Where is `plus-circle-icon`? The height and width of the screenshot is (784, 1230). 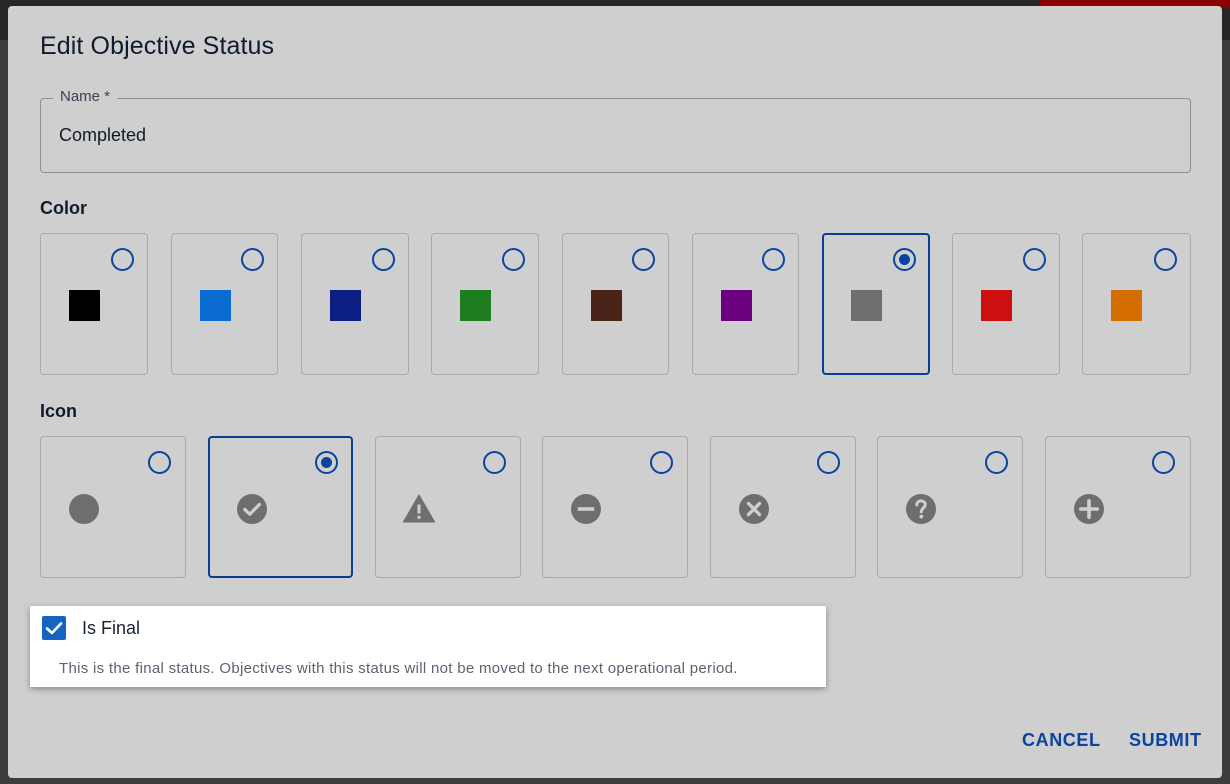 plus-circle-icon is located at coordinates (1089, 509).